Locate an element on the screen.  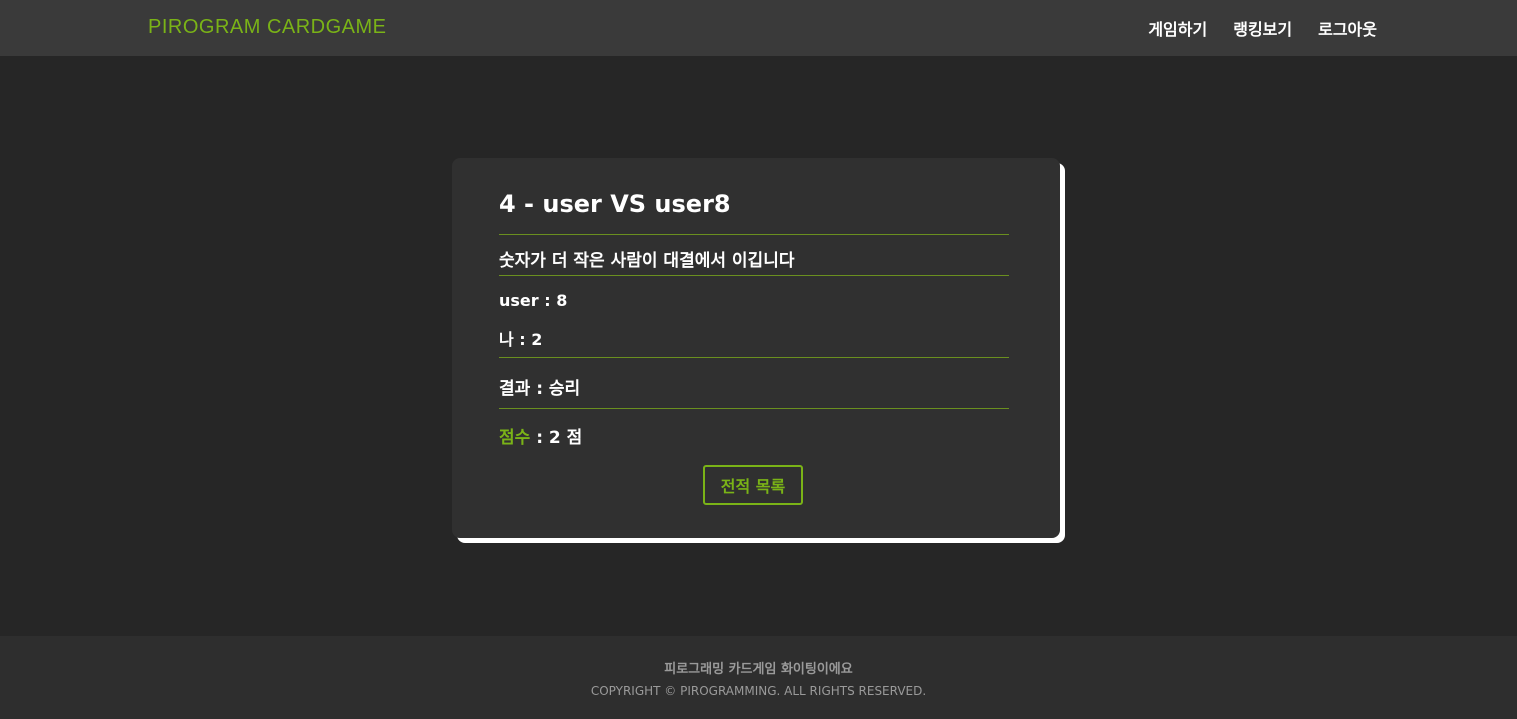
match-points: 점수 : 2 점 is located at coordinates (540, 435).